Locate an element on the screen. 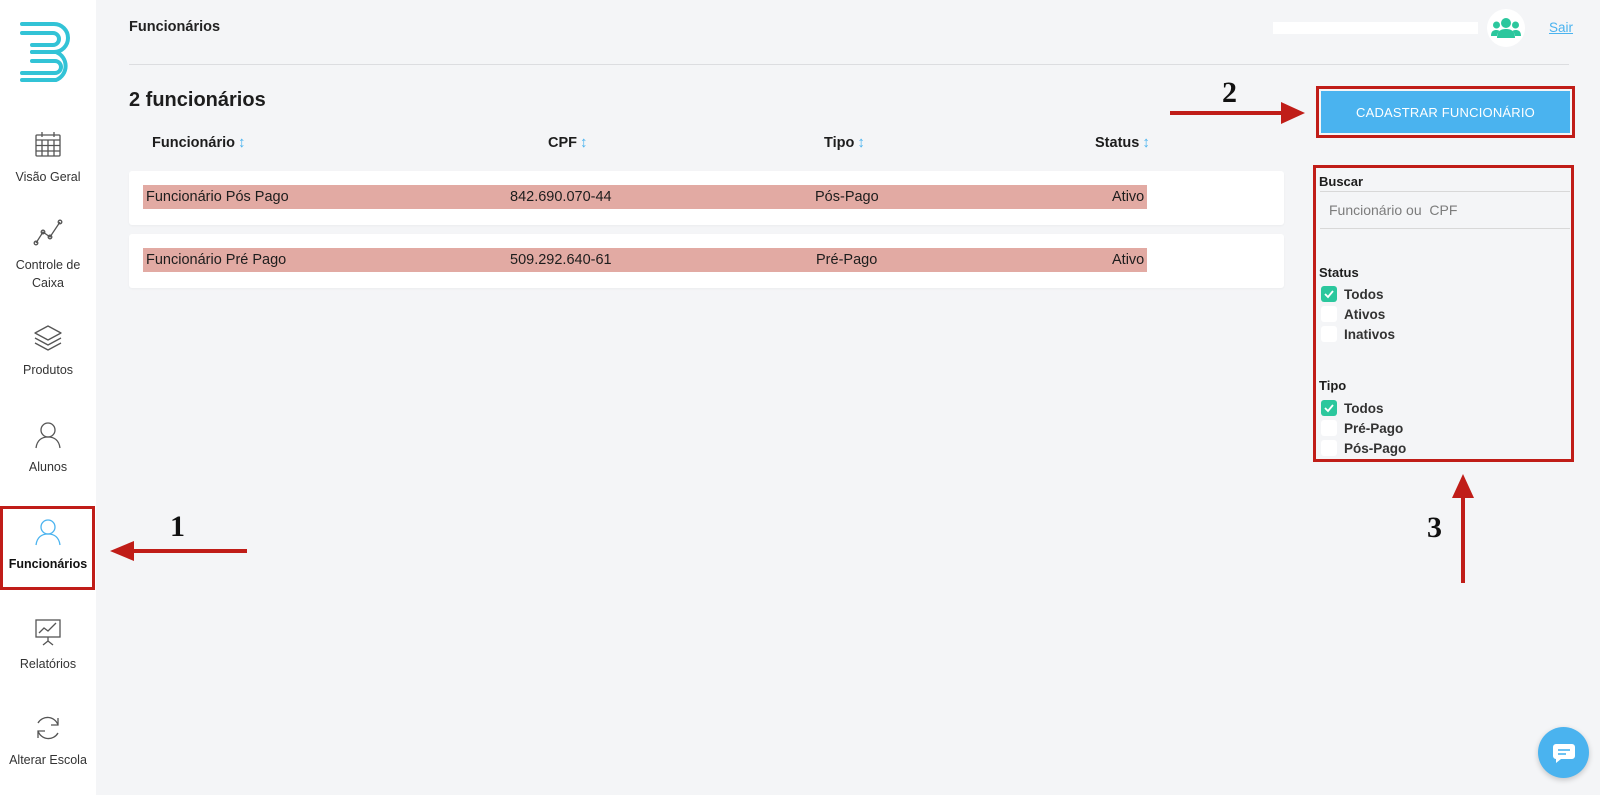 The image size is (1600, 795). chat-widget-button is located at coordinates (1563, 752).